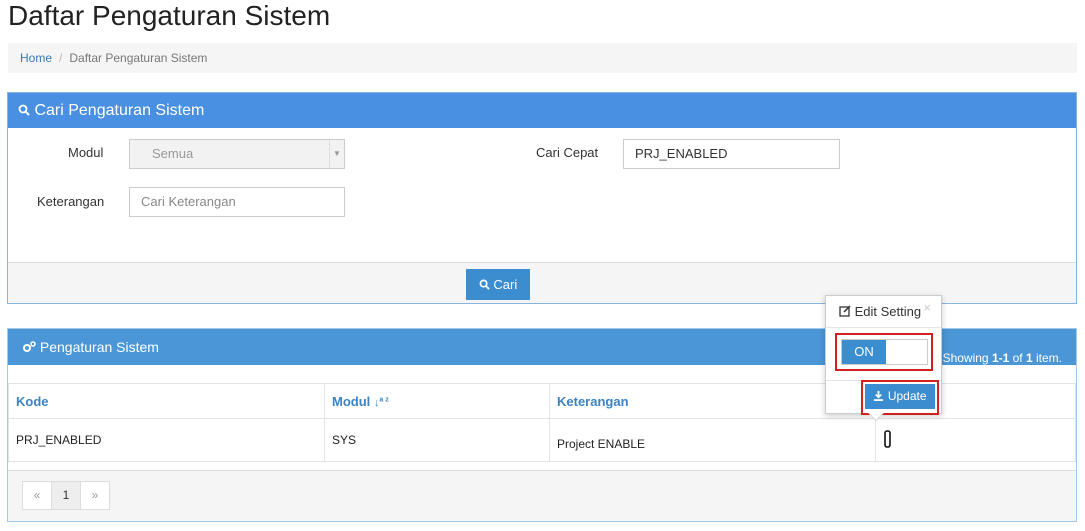 This screenshot has width=1085, height=531. I want to click on modul-select: Semua ▼, so click(237, 154).